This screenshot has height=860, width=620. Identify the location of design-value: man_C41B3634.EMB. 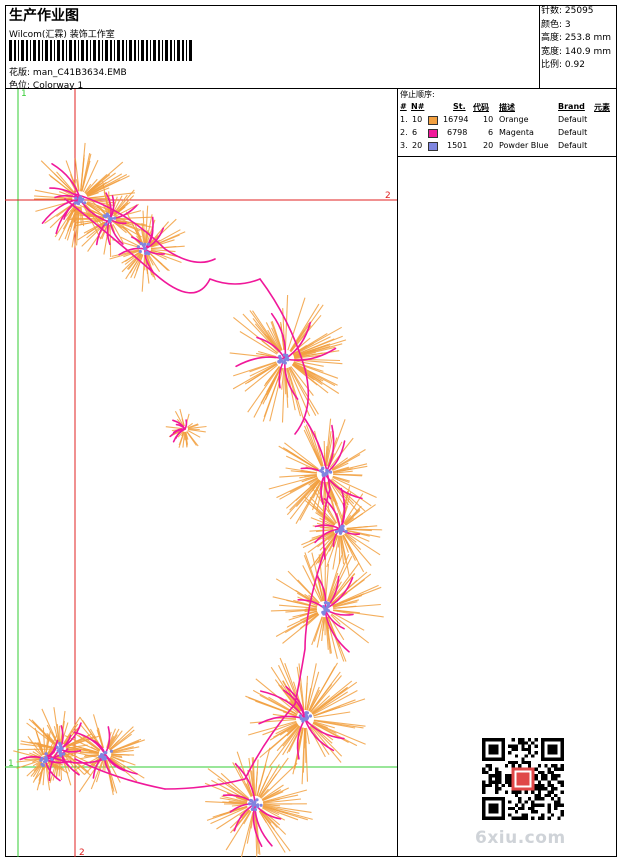
(79, 73).